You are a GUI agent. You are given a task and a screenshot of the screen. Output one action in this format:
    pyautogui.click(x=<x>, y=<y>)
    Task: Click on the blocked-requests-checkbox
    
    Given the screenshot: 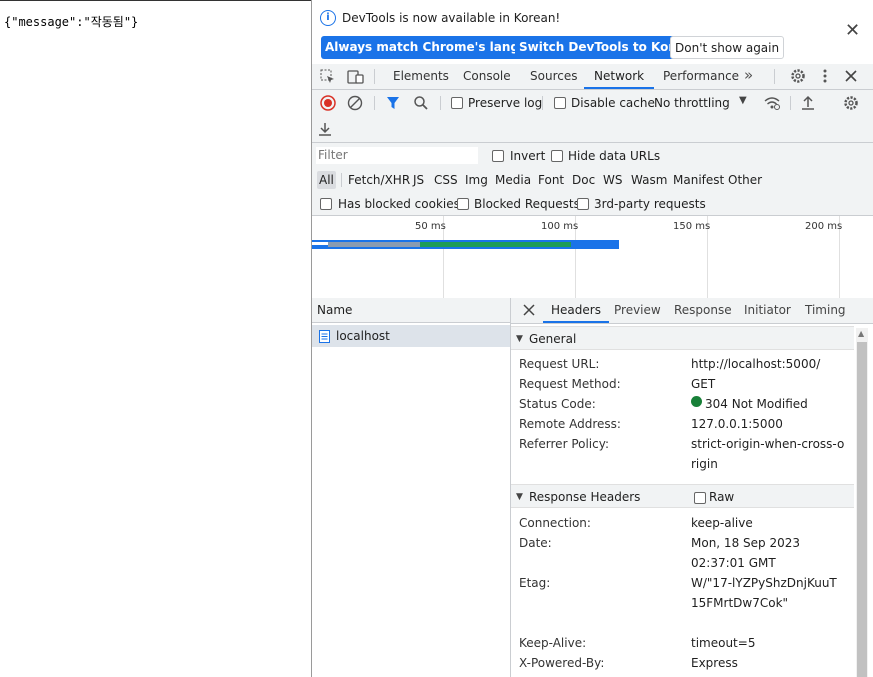 What is the action you would take?
    pyautogui.click(x=463, y=204)
    